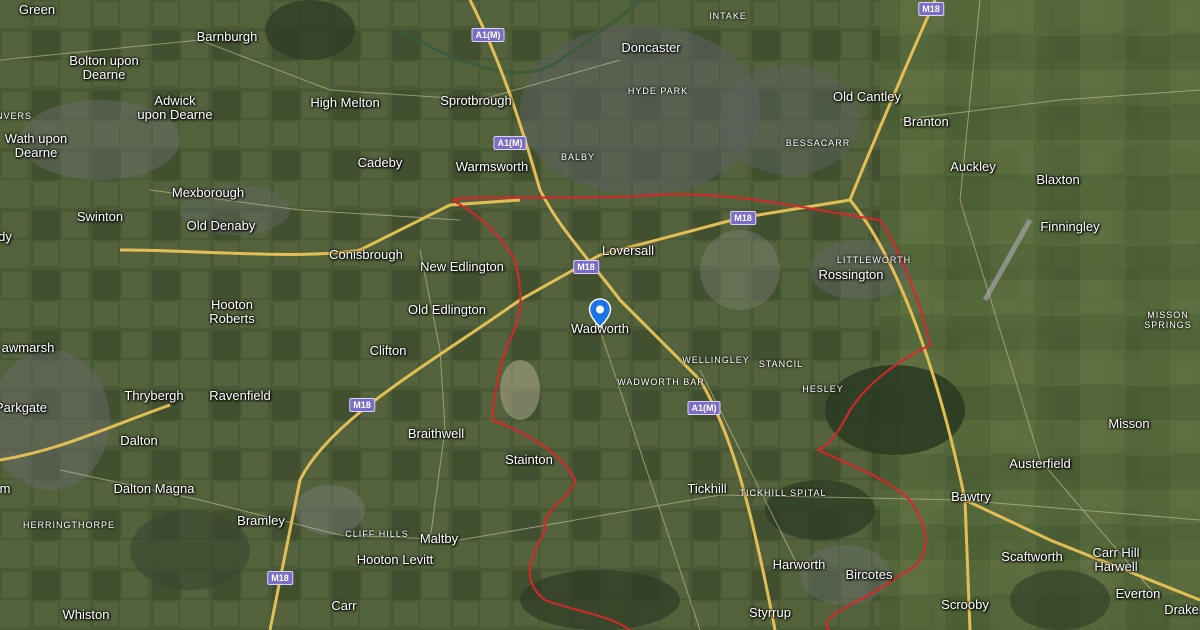 This screenshot has width=1200, height=630. Describe the element at coordinates (743, 218) in the screenshot. I see `road-shield-m18-east: M18` at that location.